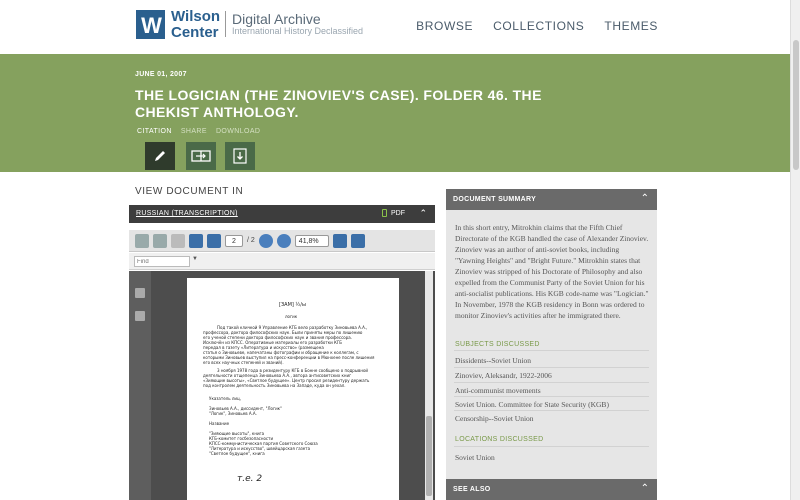 The height and width of the screenshot is (500, 800). I want to click on viewer-header: RUSSIAN (TRANSCRIPTION) PDF ⌃, so click(282, 214).